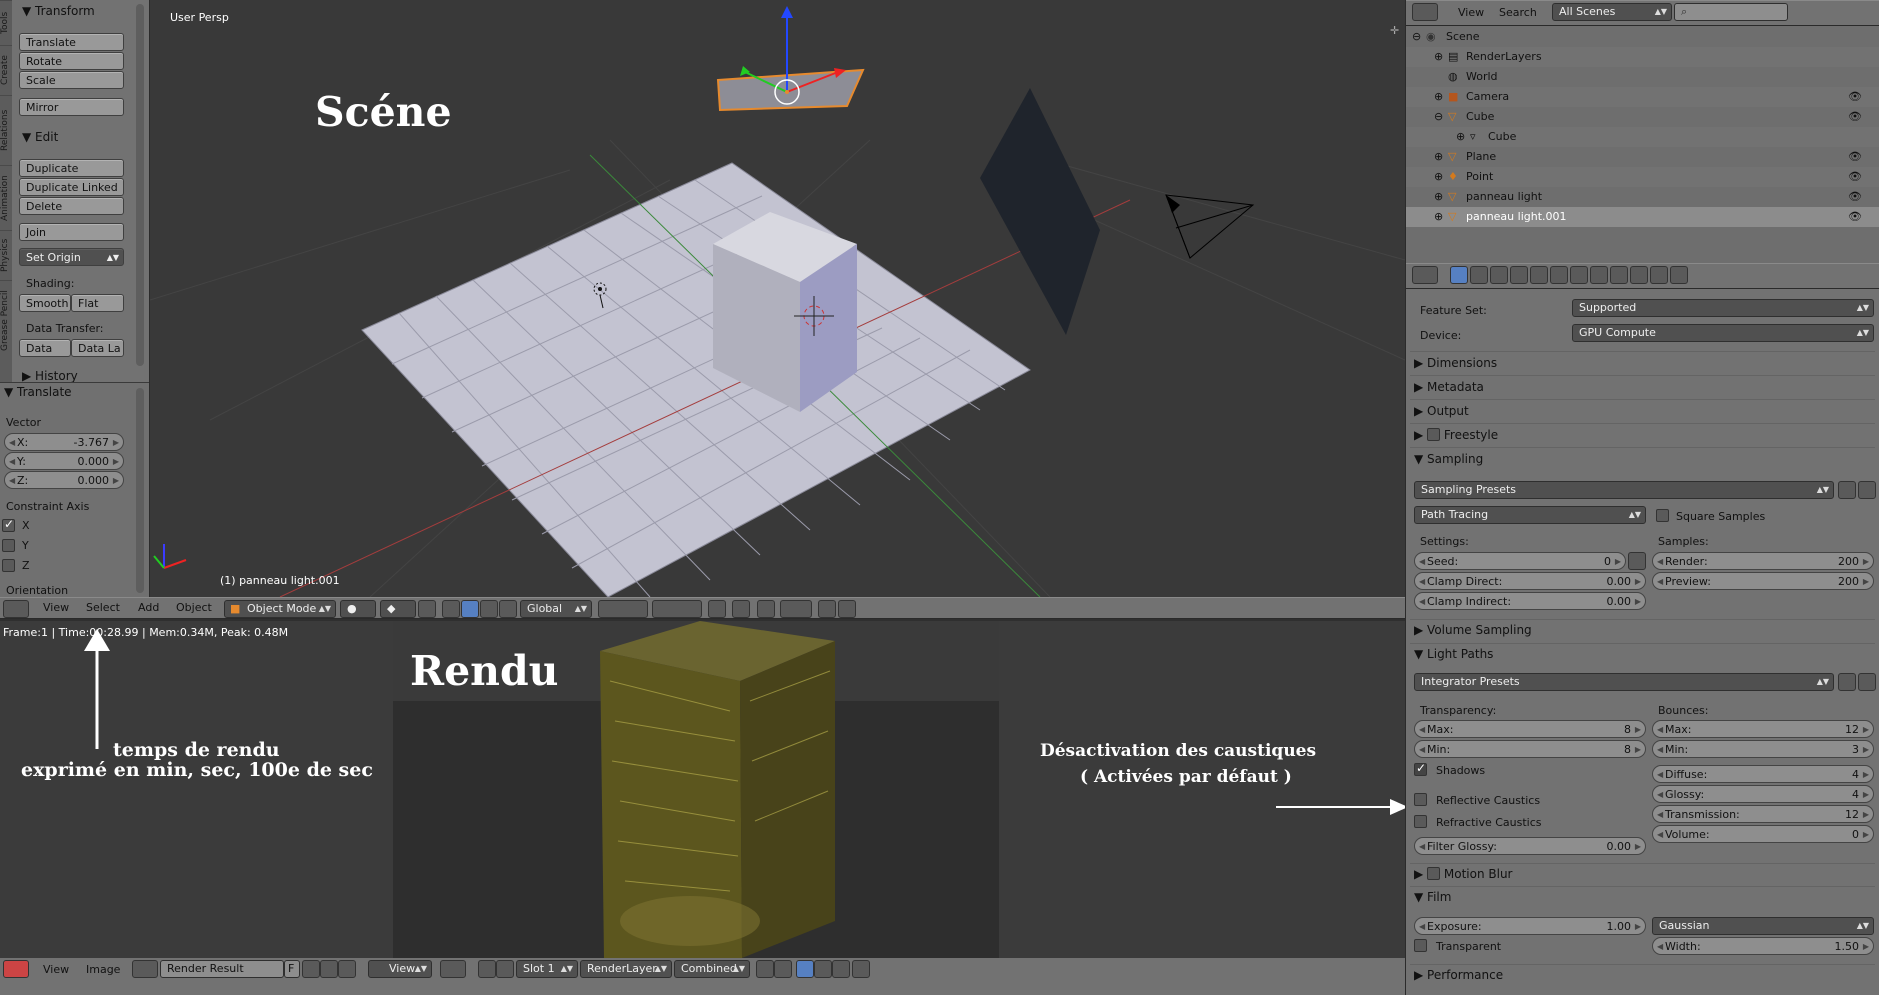 The height and width of the screenshot is (995, 1879). Describe the element at coordinates (1530, 749) in the screenshot. I see `transparency-min-field: ◀ Min: 8 ▶` at that location.